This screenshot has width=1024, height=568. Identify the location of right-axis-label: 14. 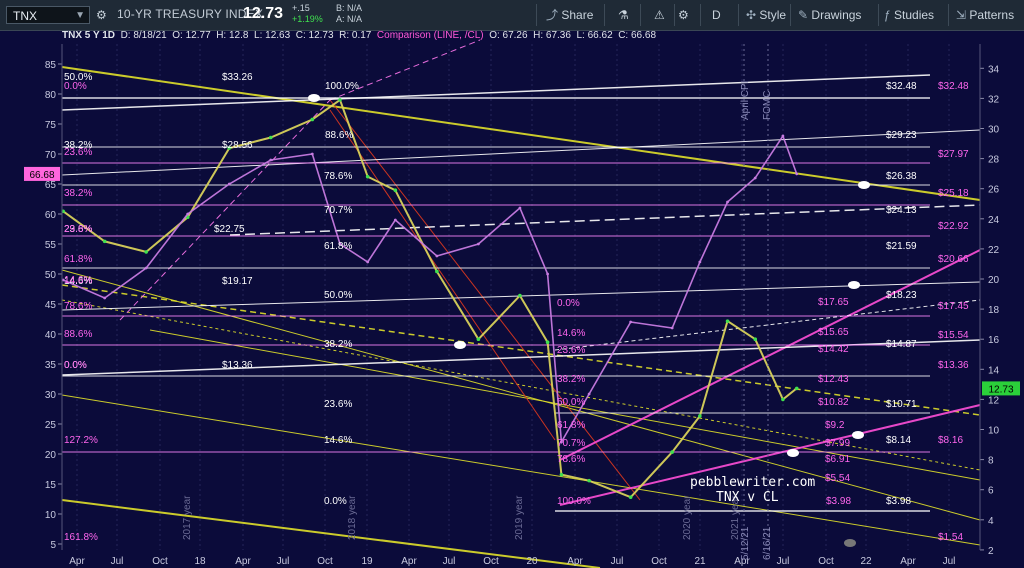
(994, 370).